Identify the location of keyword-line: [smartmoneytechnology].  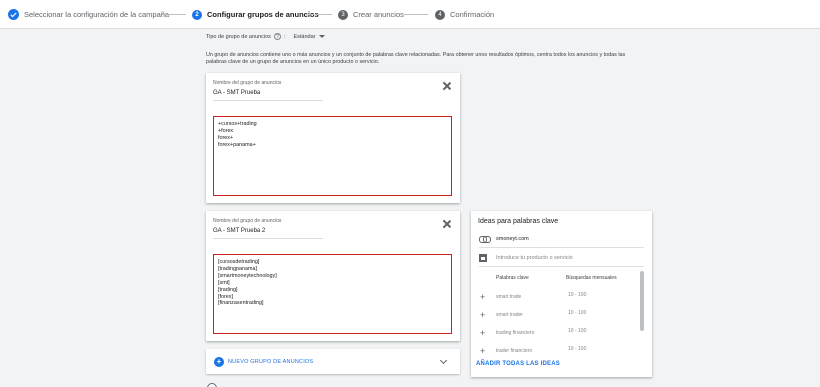
(247, 275).